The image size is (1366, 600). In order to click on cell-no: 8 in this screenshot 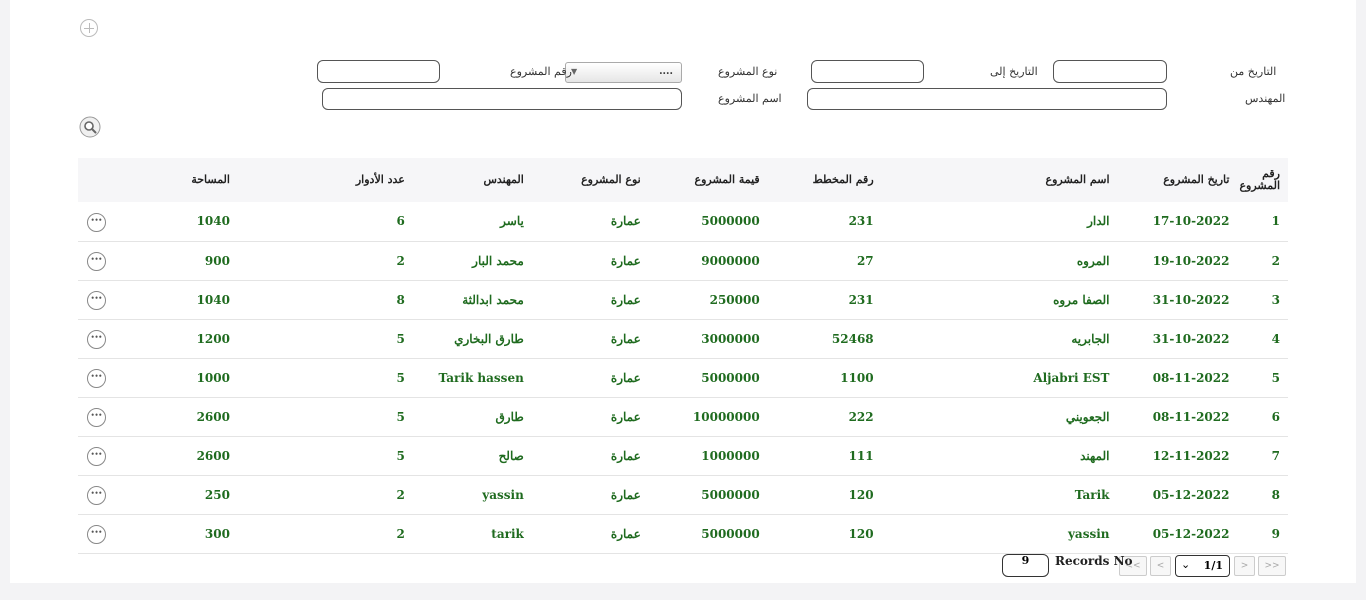, I will do `click(1275, 494)`.